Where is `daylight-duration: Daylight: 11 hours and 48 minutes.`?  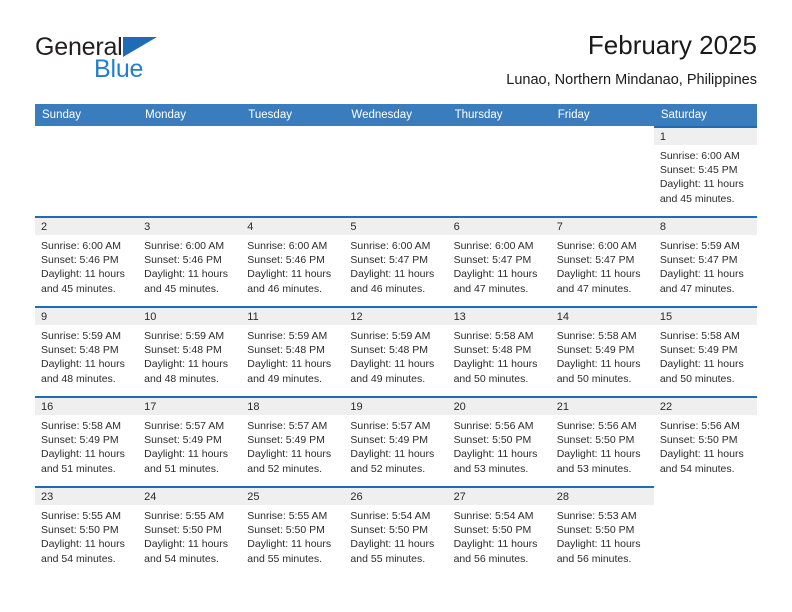
daylight-duration: Daylight: 11 hours and 48 minutes. is located at coordinates (83, 371).